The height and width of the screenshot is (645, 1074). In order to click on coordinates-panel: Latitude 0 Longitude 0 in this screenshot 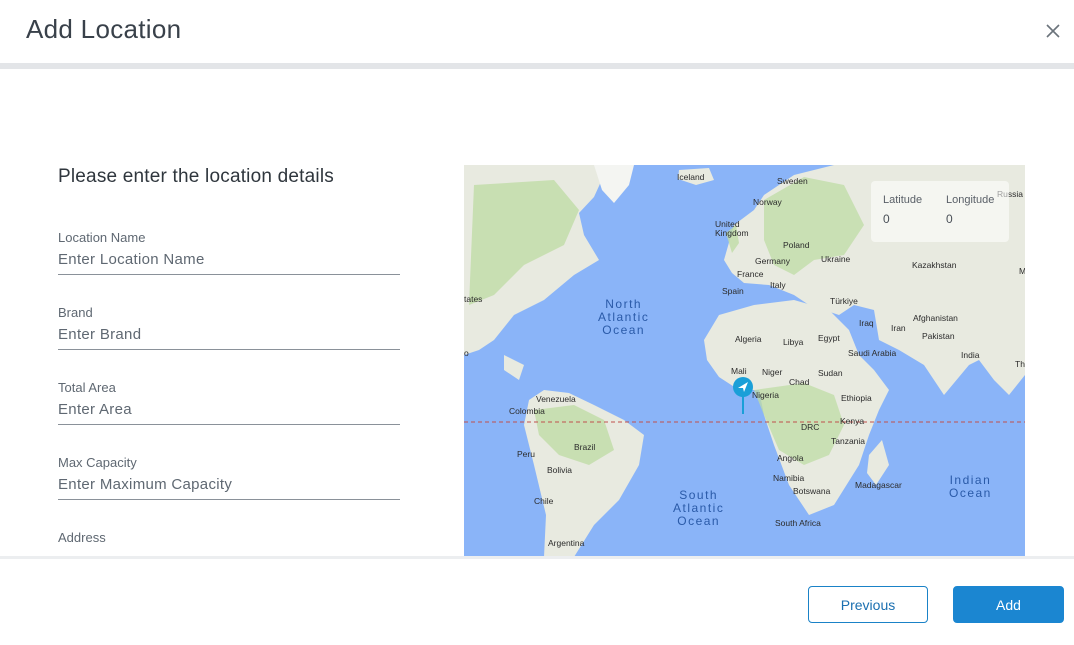, I will do `click(940, 211)`.